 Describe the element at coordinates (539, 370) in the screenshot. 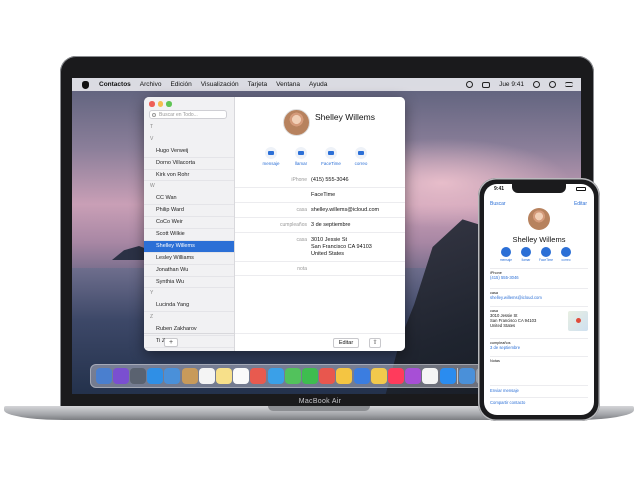

I see `notes-section: Notas` at that location.